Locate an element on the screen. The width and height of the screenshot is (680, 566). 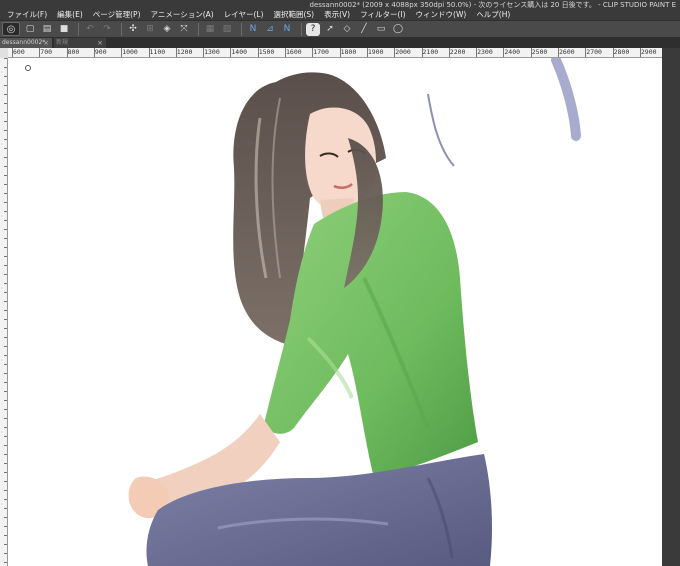
menu-file: ファイル(F) is located at coordinates (27, 14).